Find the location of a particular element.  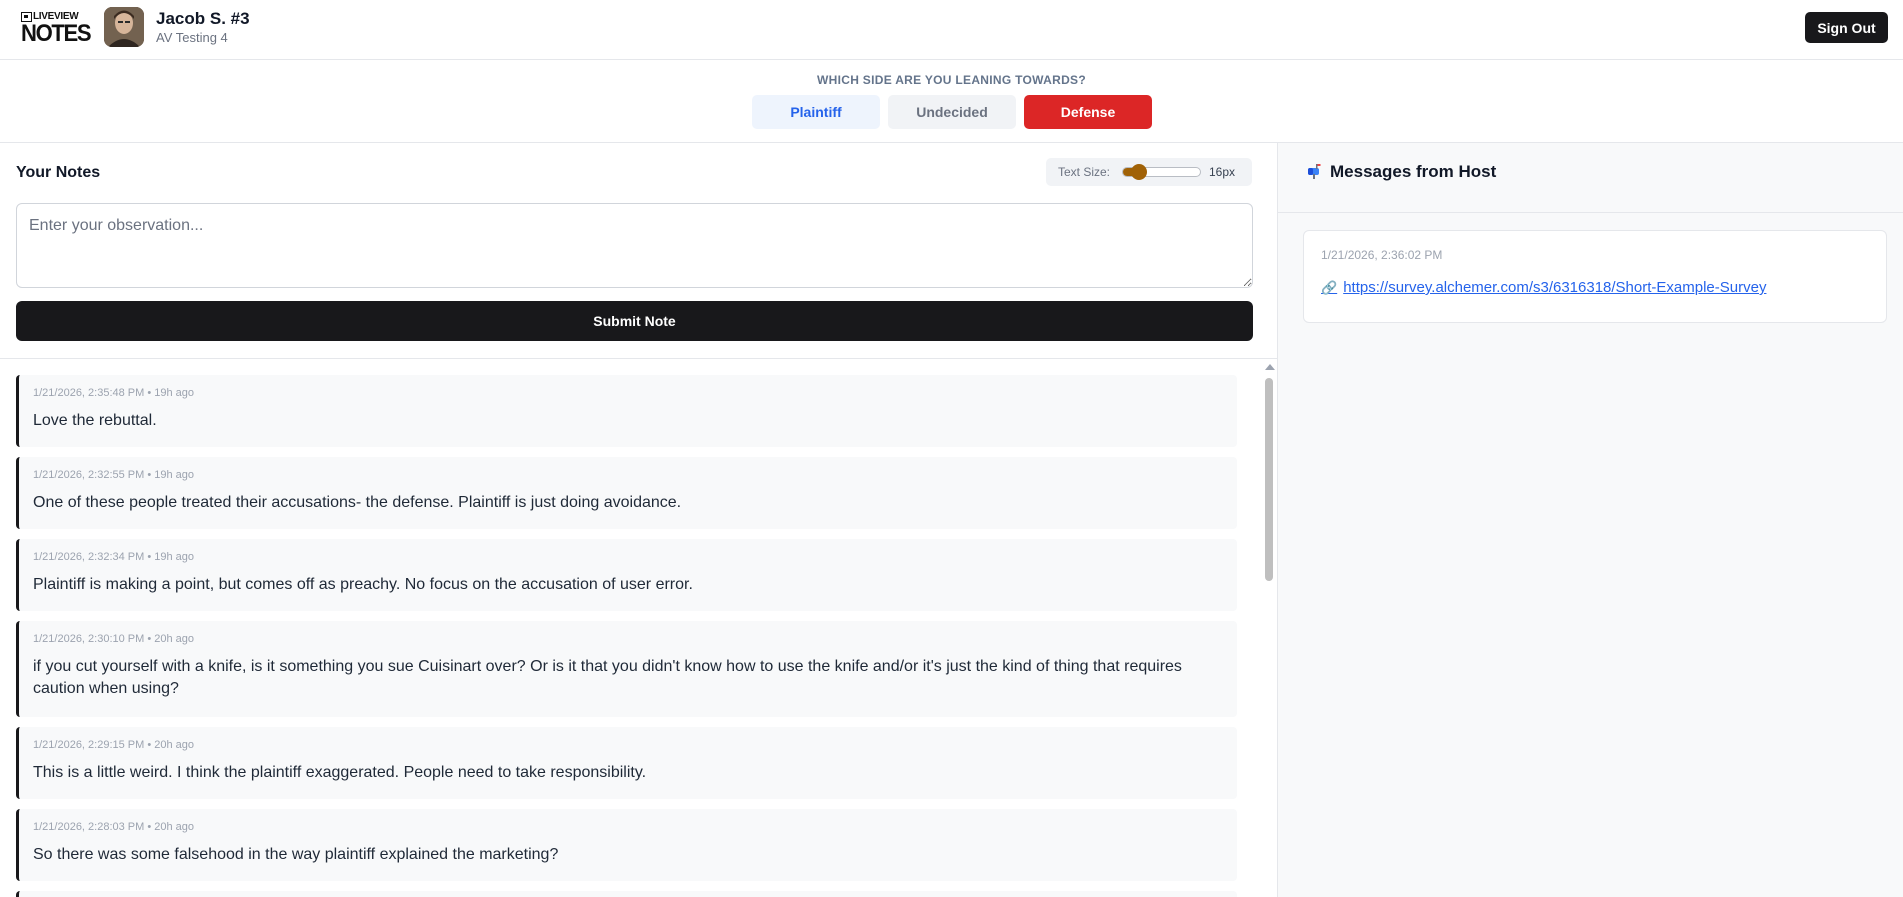

messages-title: Messages from Host is located at coordinates (1413, 171).